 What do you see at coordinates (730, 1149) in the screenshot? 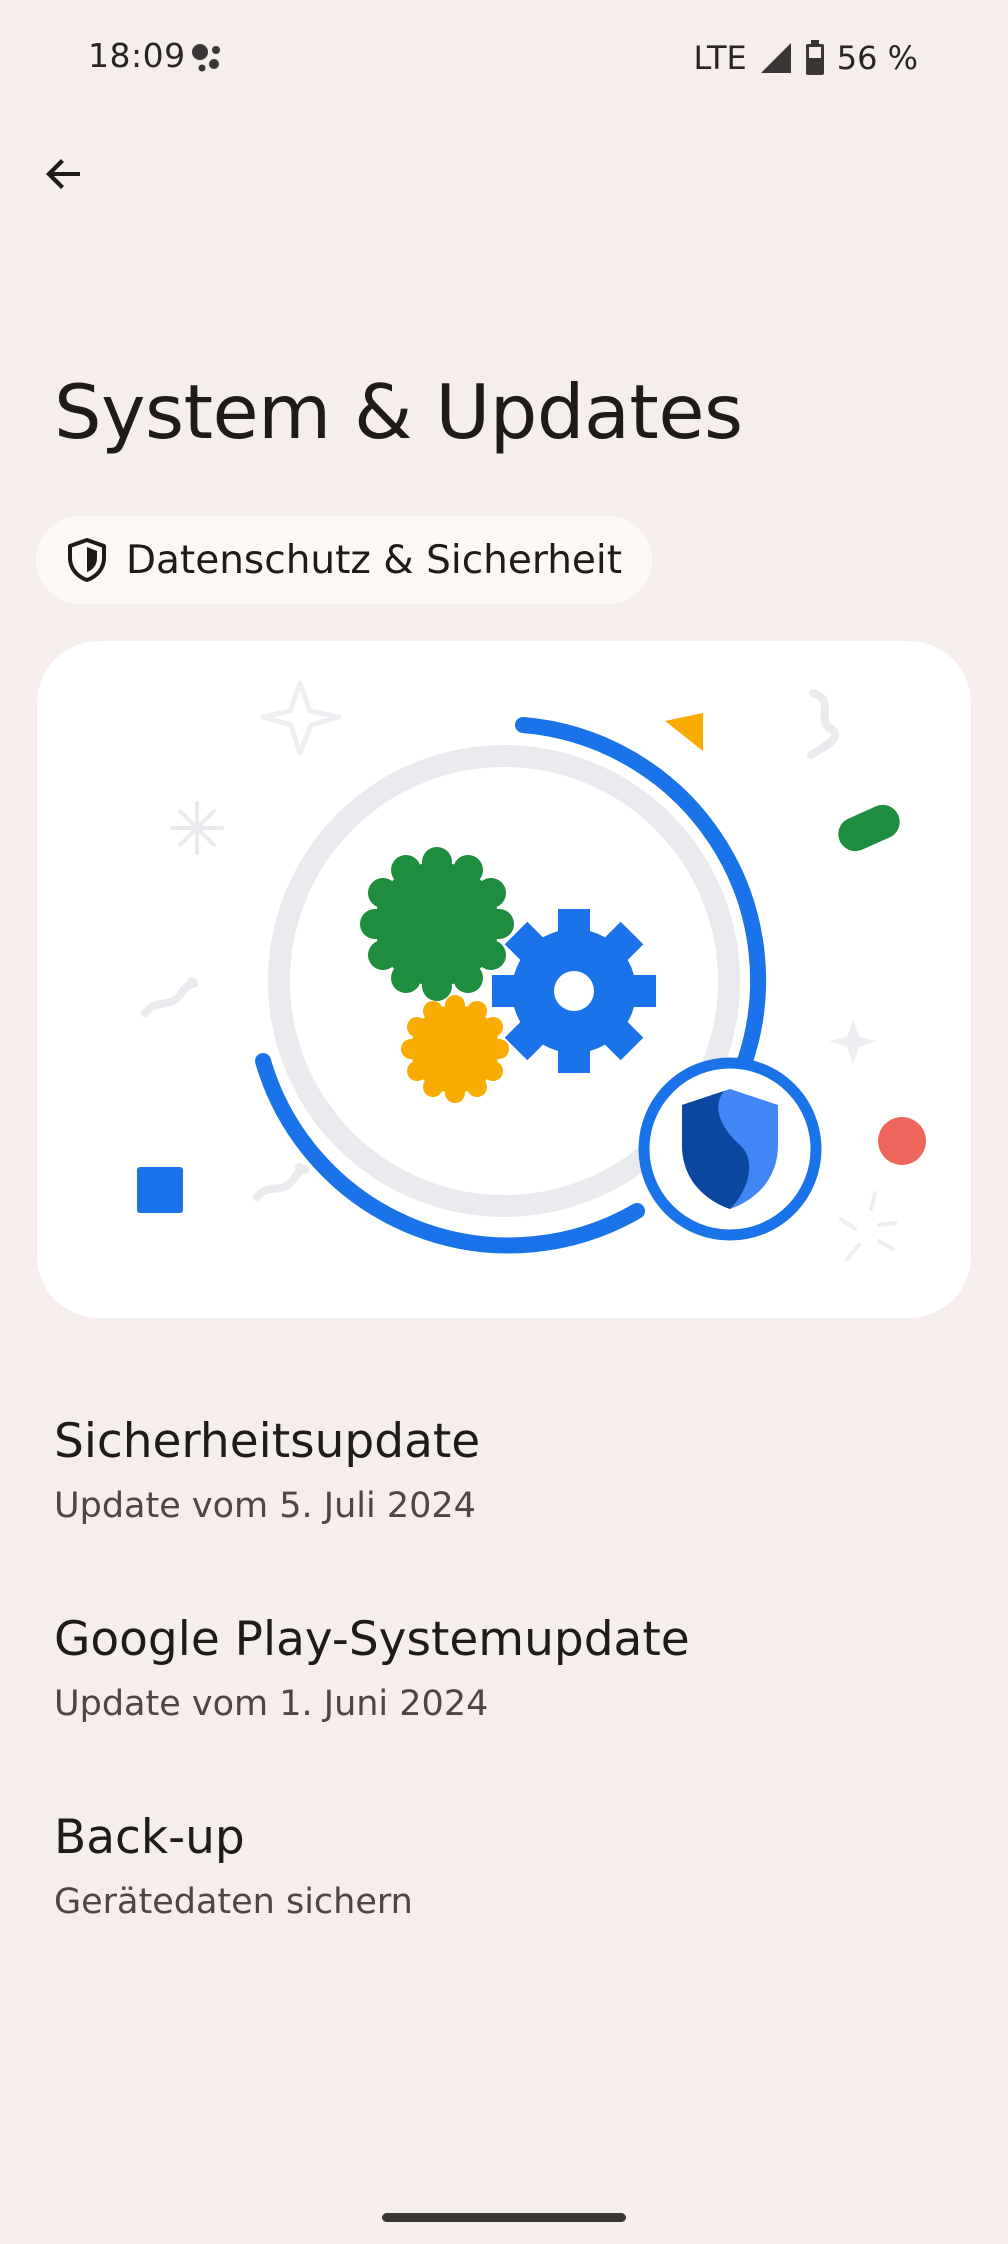
I see `shield-badge-icon` at bounding box center [730, 1149].